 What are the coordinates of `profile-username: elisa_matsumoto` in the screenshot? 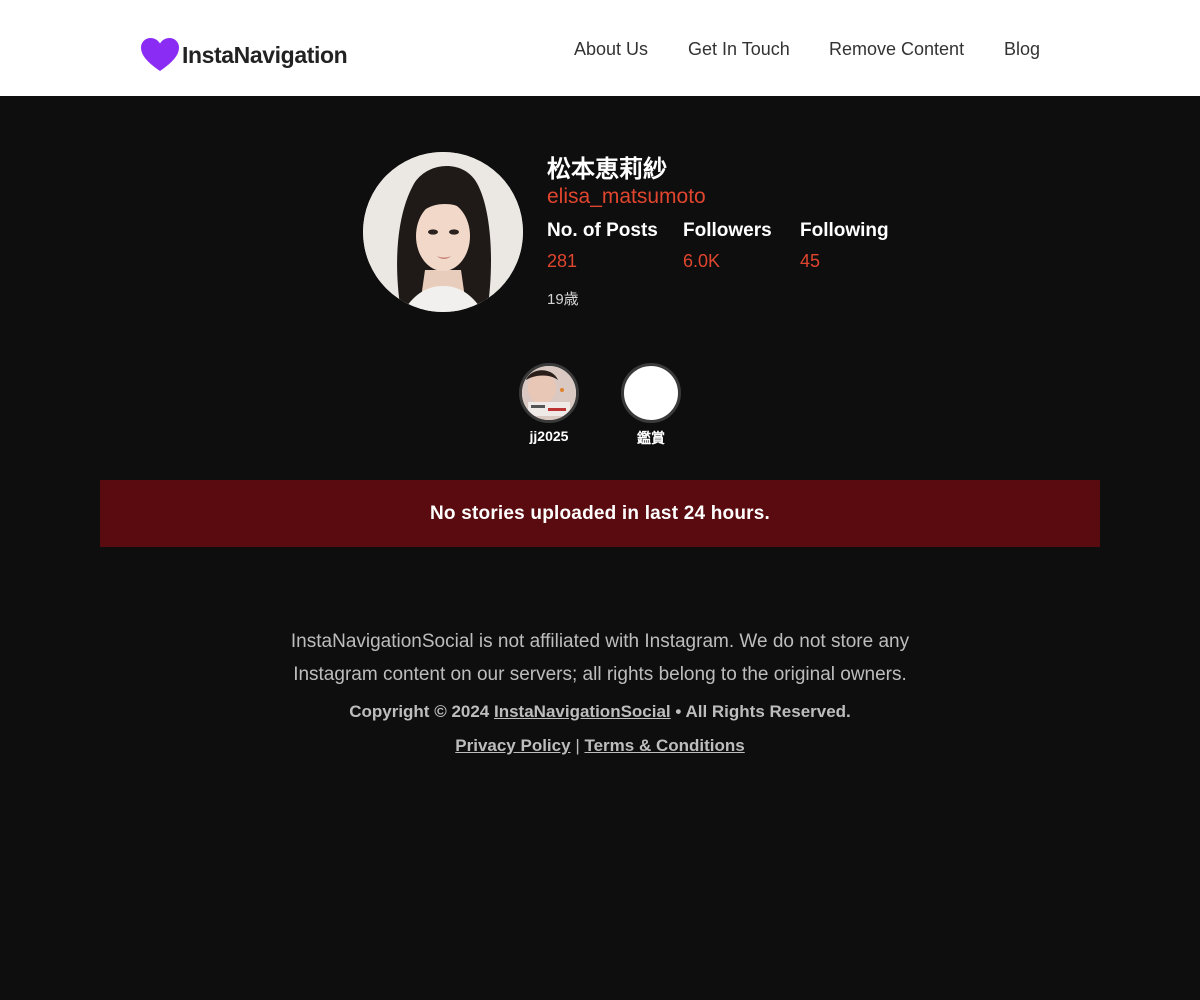 It's located at (626, 196).